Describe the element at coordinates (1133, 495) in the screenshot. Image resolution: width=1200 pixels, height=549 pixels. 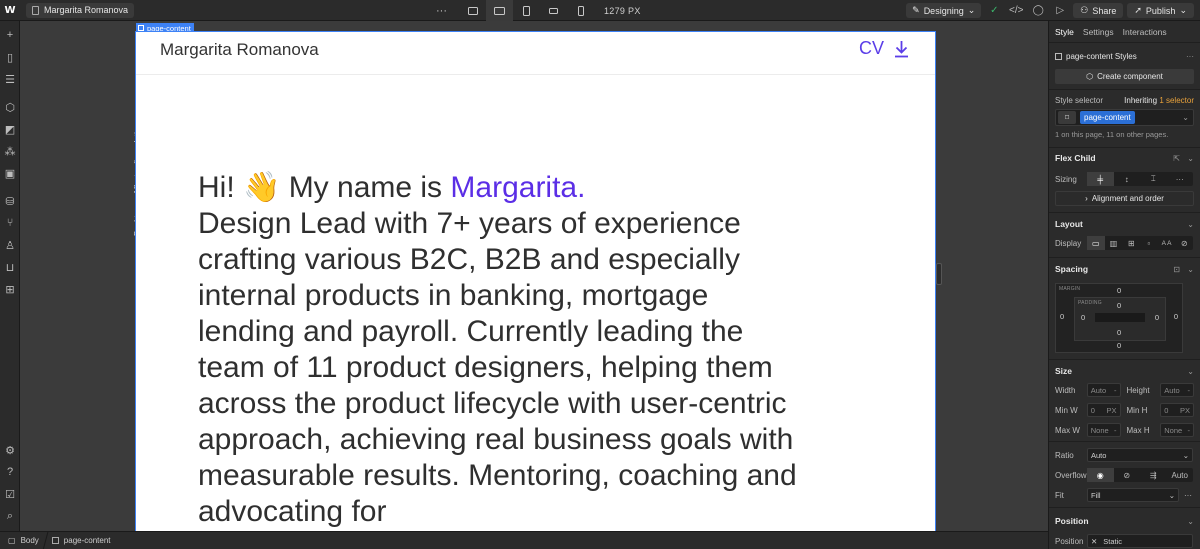
I see `fit-select: Fill ⌄` at that location.